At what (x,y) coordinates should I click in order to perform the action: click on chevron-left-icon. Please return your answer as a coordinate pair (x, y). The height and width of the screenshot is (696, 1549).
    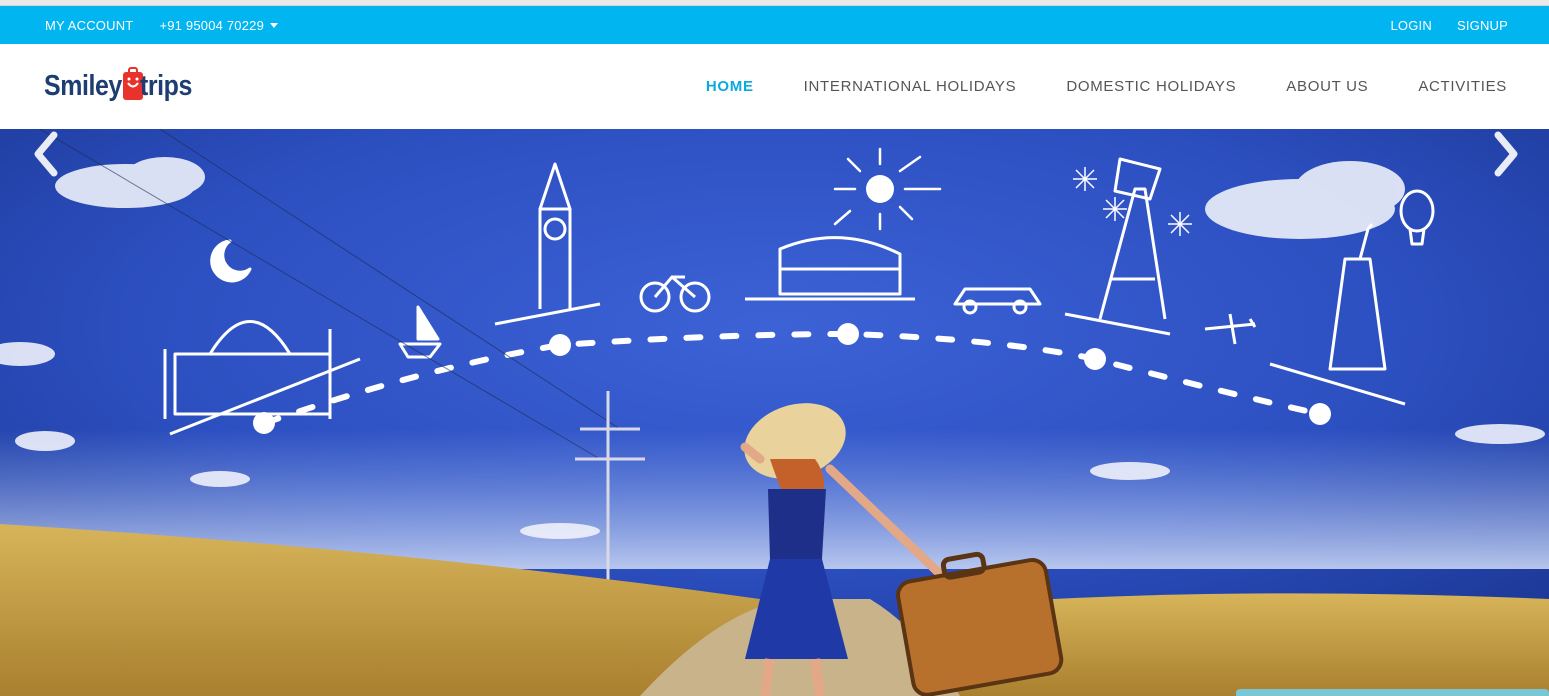
    Looking at the image, I should click on (47, 154).